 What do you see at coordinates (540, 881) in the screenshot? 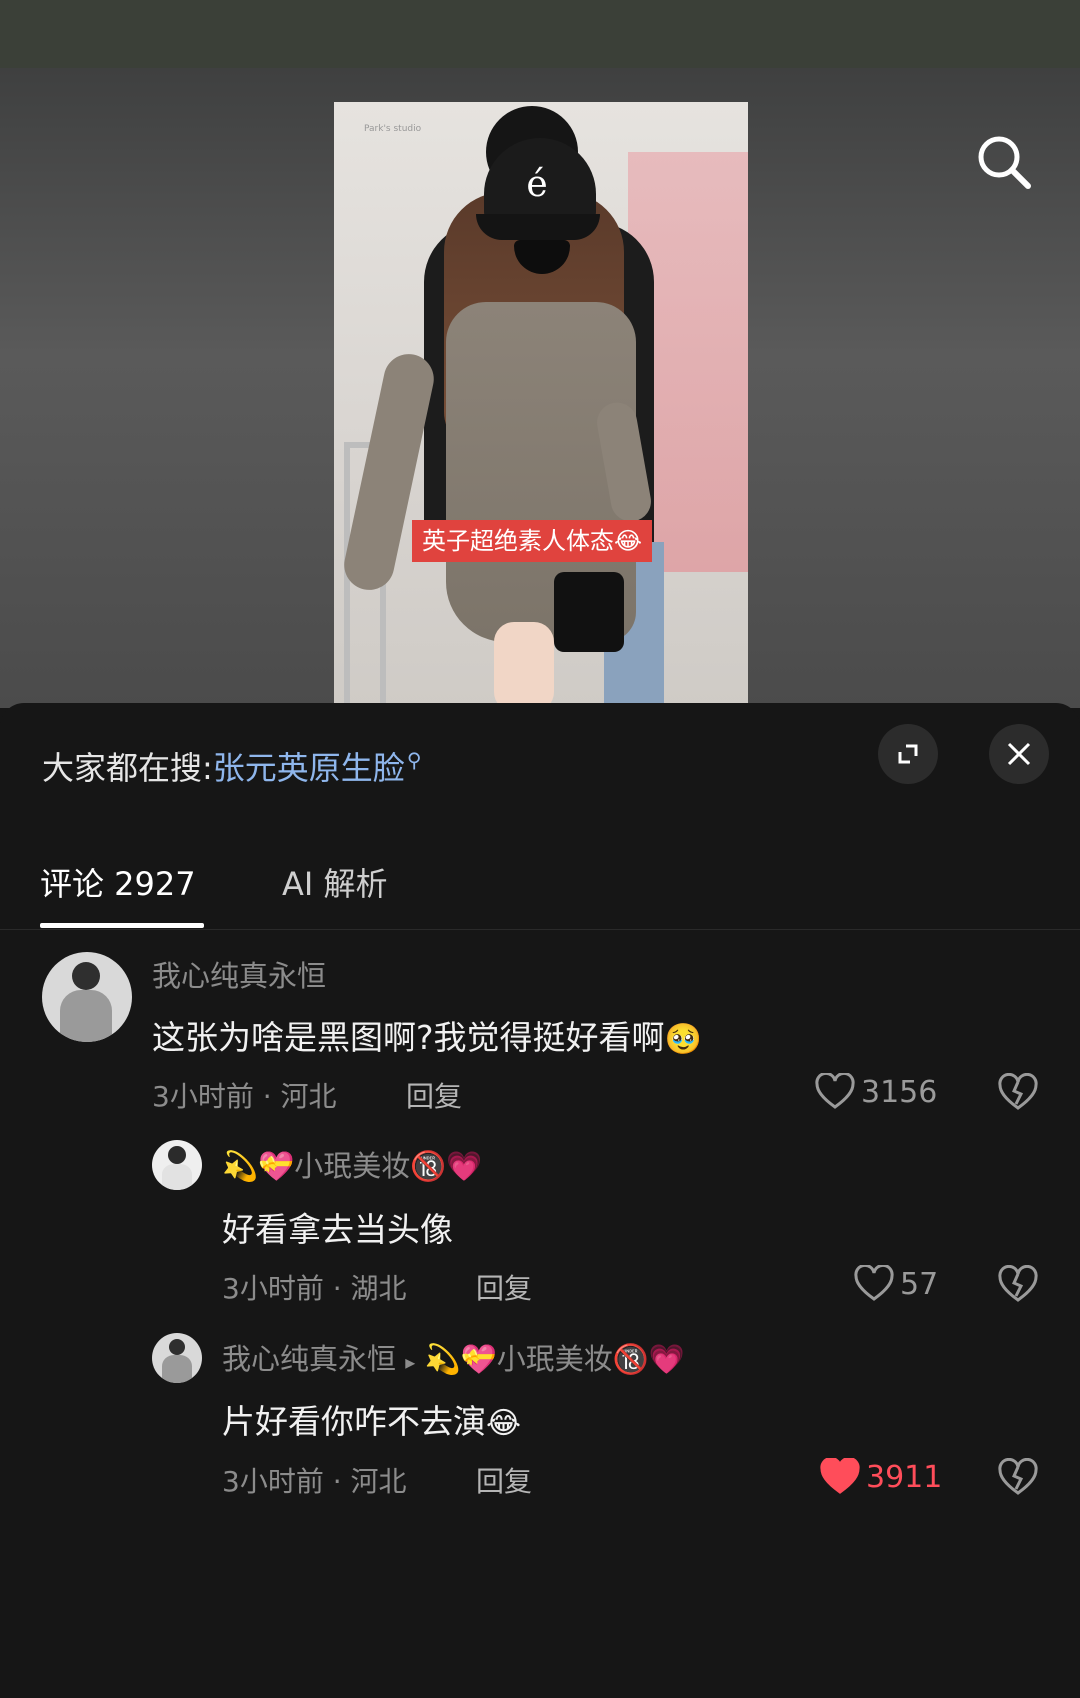
I see `tab-bar: 评论 2927 AI 解析` at bounding box center [540, 881].